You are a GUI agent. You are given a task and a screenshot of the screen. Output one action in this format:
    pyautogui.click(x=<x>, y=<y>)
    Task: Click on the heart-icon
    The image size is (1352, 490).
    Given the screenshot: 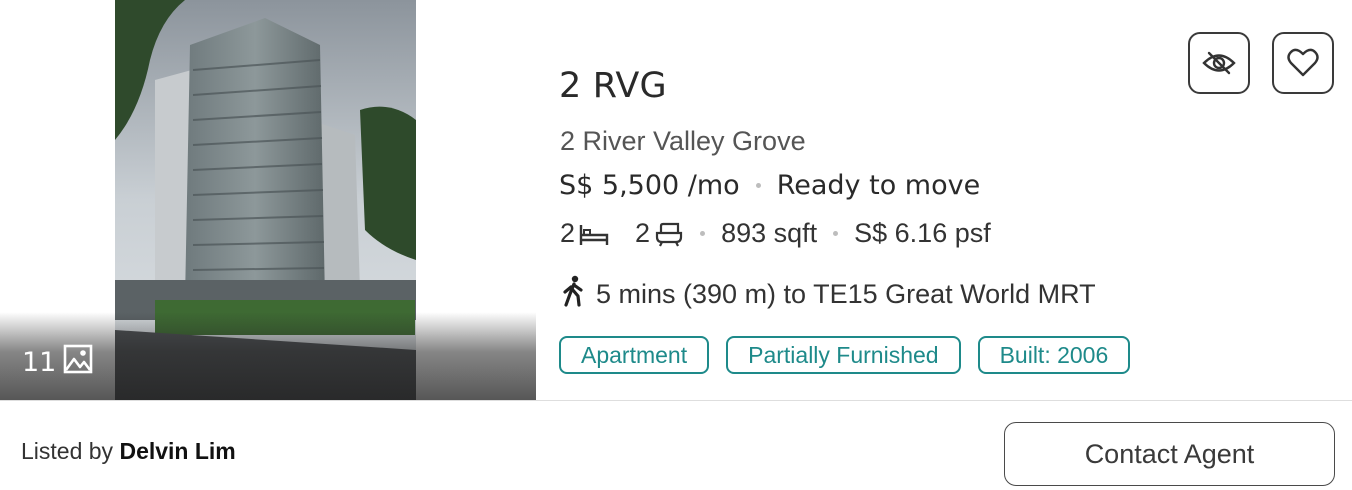 What is the action you would take?
    pyautogui.click(x=1303, y=62)
    